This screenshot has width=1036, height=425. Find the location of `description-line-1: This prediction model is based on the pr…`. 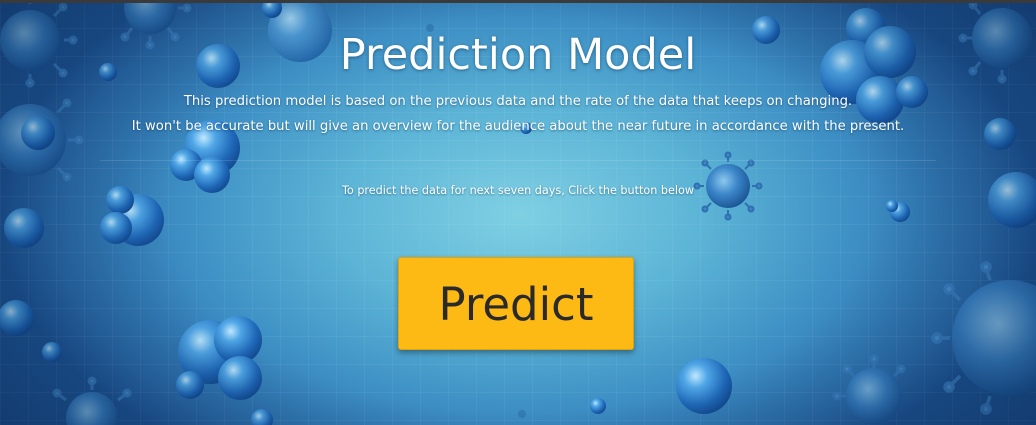

description-line-1: This prediction model is based on the pr… is located at coordinates (518, 101).